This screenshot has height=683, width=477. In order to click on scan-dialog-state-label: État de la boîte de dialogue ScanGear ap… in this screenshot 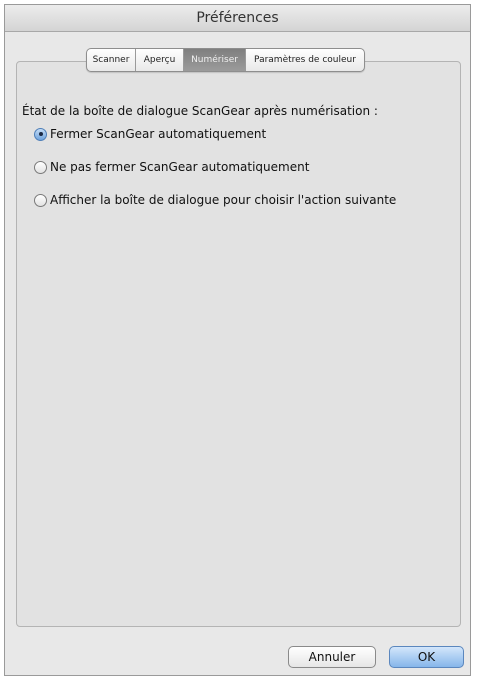, I will do `click(200, 111)`.